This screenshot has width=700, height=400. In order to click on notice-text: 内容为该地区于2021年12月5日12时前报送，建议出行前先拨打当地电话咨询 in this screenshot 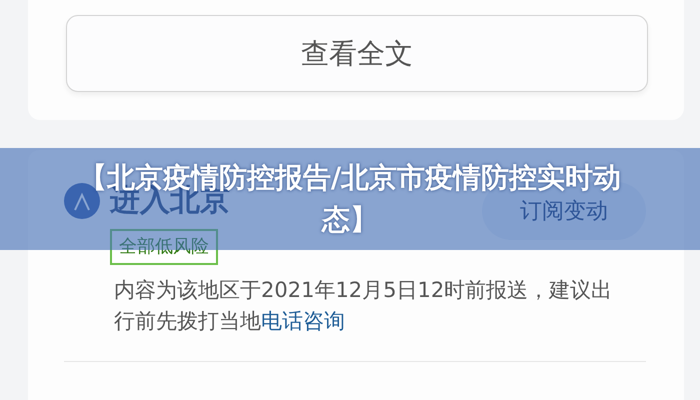, I will do `click(364, 306)`.